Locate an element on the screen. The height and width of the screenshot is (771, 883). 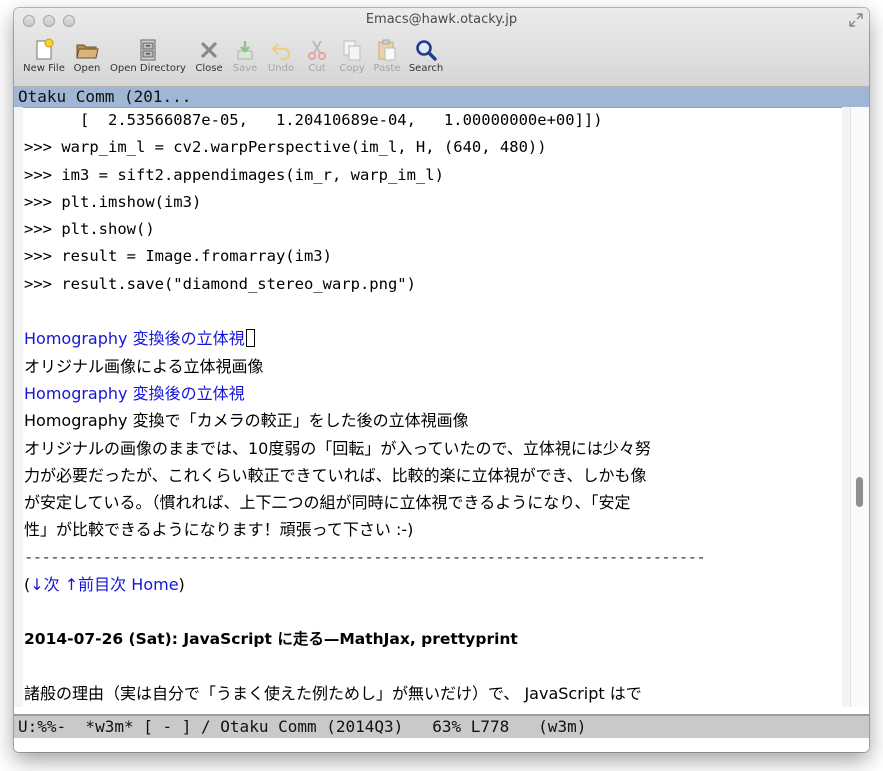
magnifier-icon is located at coordinates (426, 50).